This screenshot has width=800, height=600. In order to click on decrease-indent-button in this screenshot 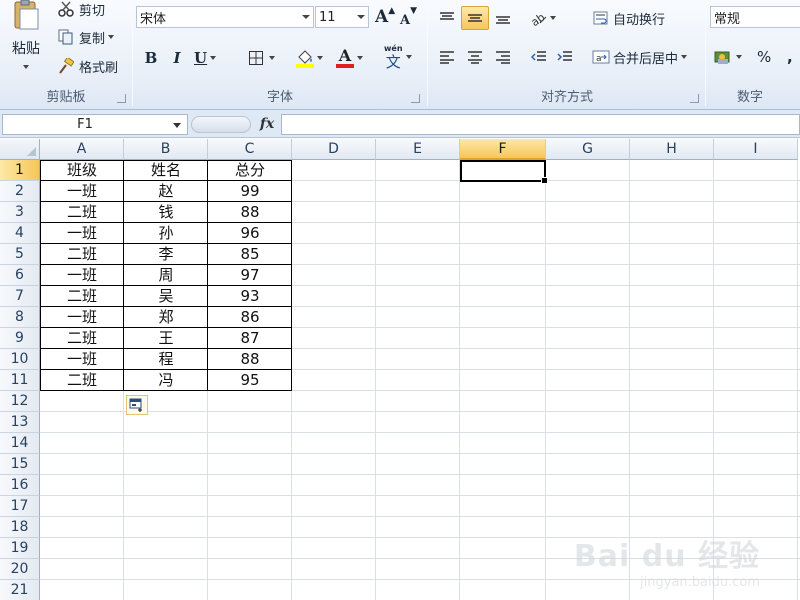, I will do `click(539, 57)`.